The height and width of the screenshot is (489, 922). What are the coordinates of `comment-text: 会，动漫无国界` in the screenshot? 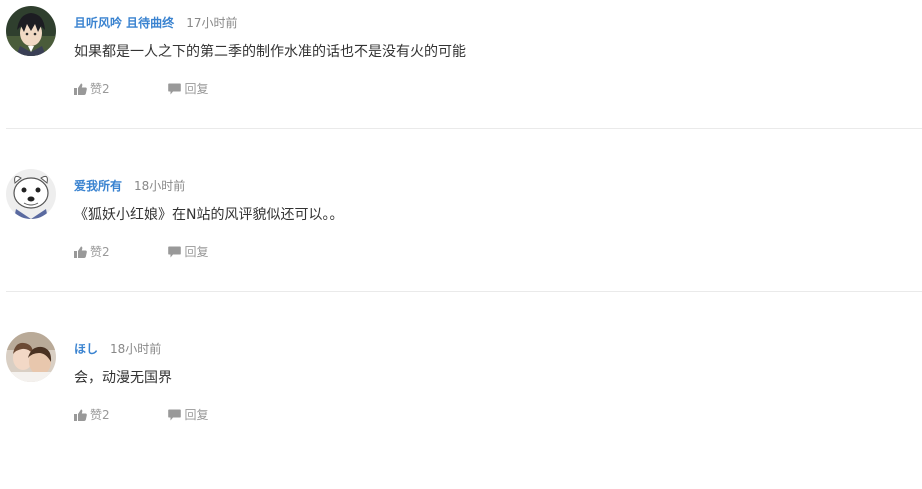 It's located at (123, 378).